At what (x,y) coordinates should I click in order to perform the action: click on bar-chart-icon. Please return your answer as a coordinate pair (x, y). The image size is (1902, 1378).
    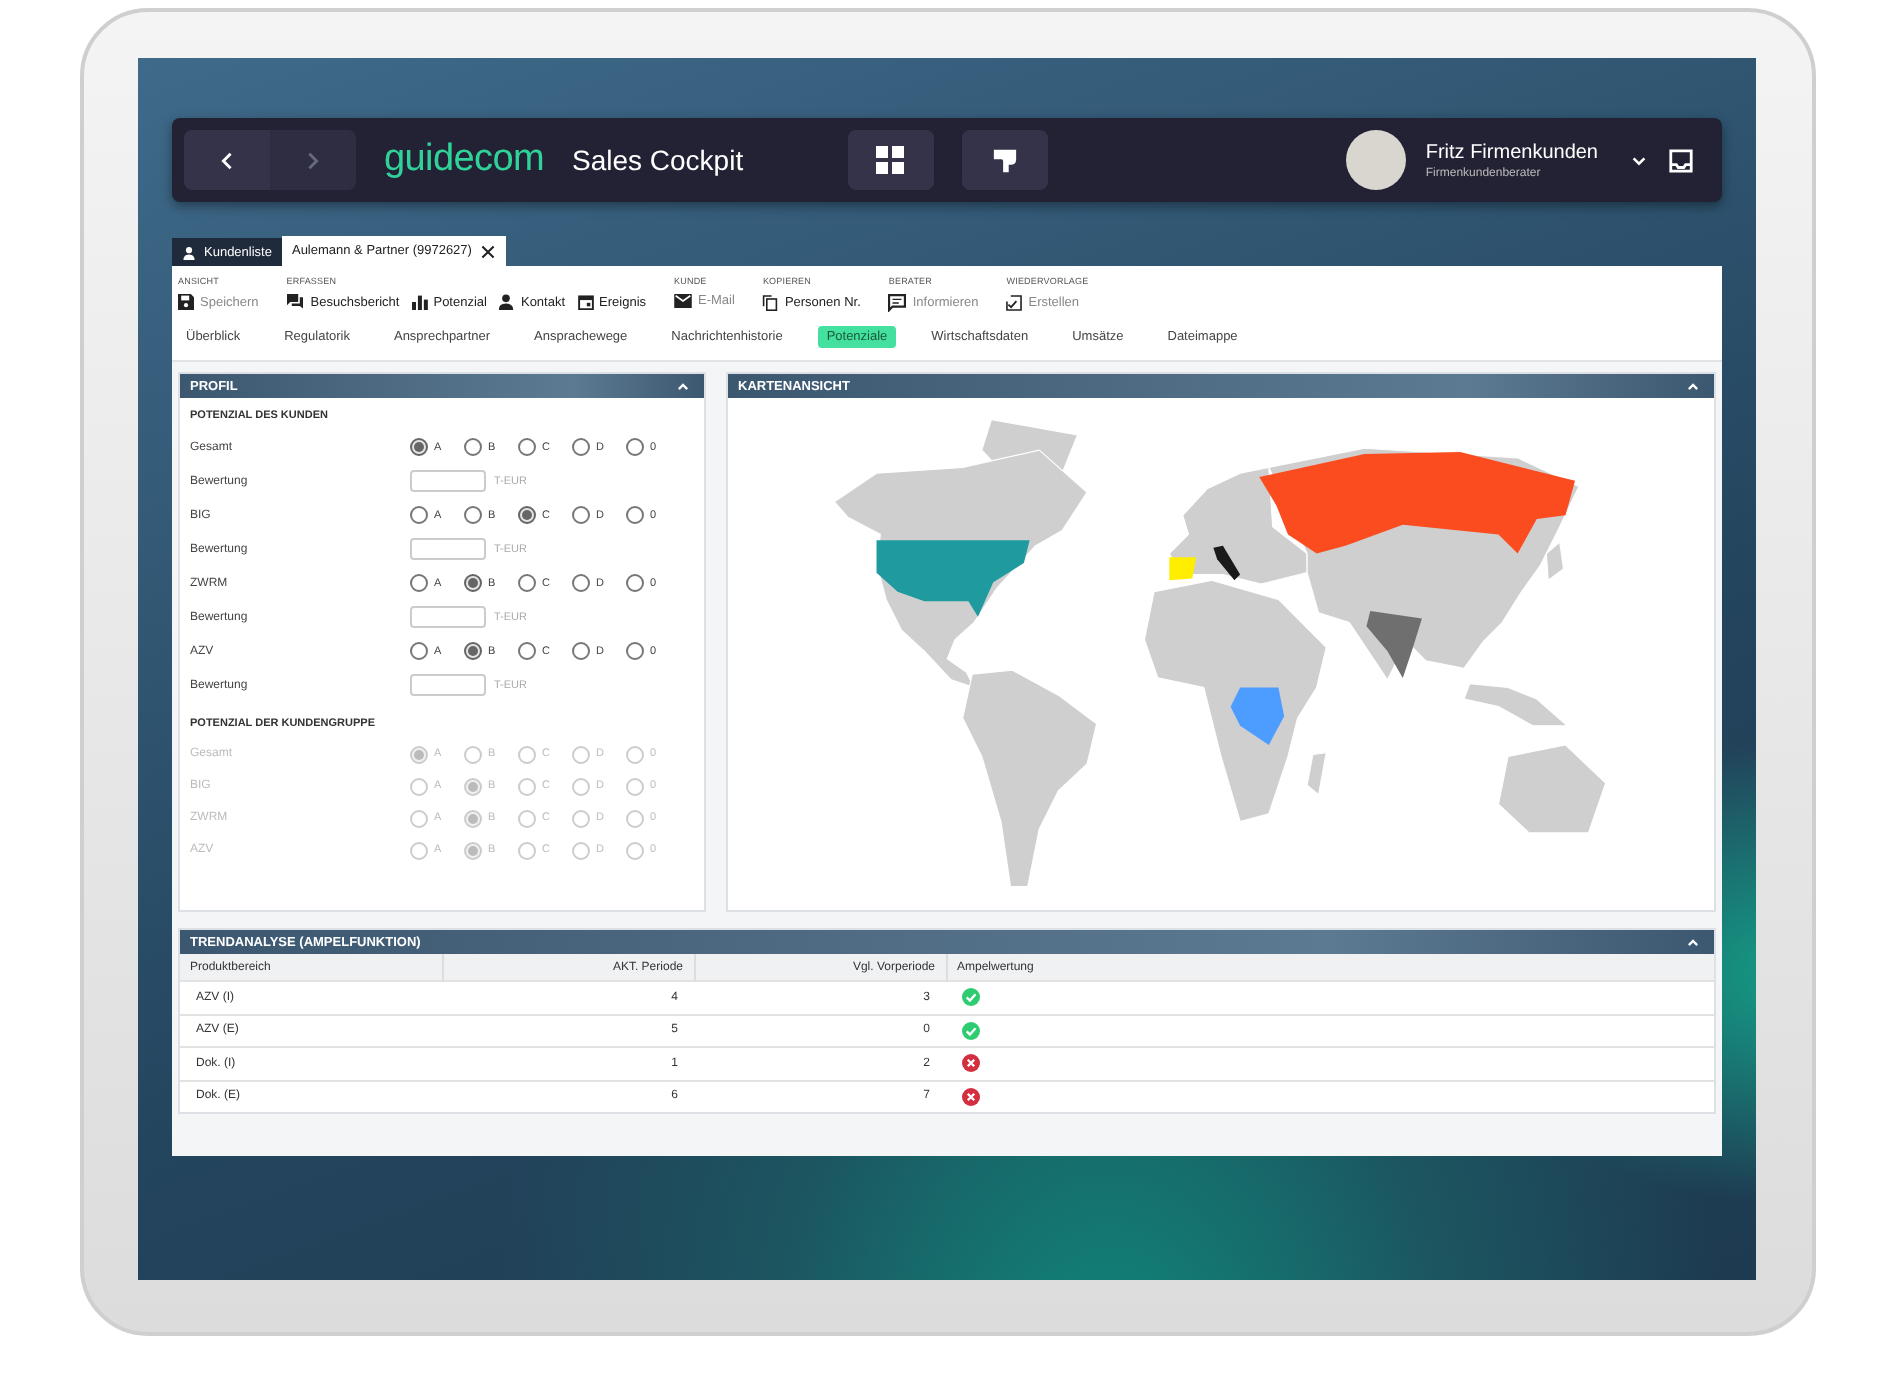
    Looking at the image, I should click on (419, 302).